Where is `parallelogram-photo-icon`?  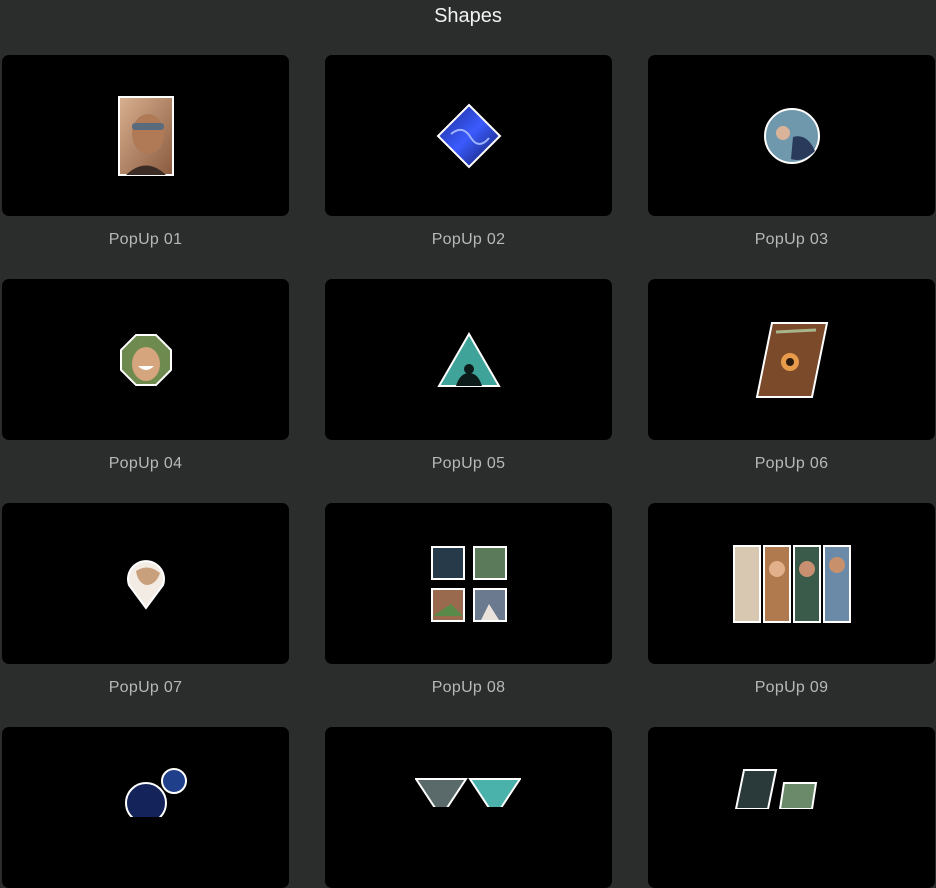
parallelogram-photo-icon is located at coordinates (791, 359).